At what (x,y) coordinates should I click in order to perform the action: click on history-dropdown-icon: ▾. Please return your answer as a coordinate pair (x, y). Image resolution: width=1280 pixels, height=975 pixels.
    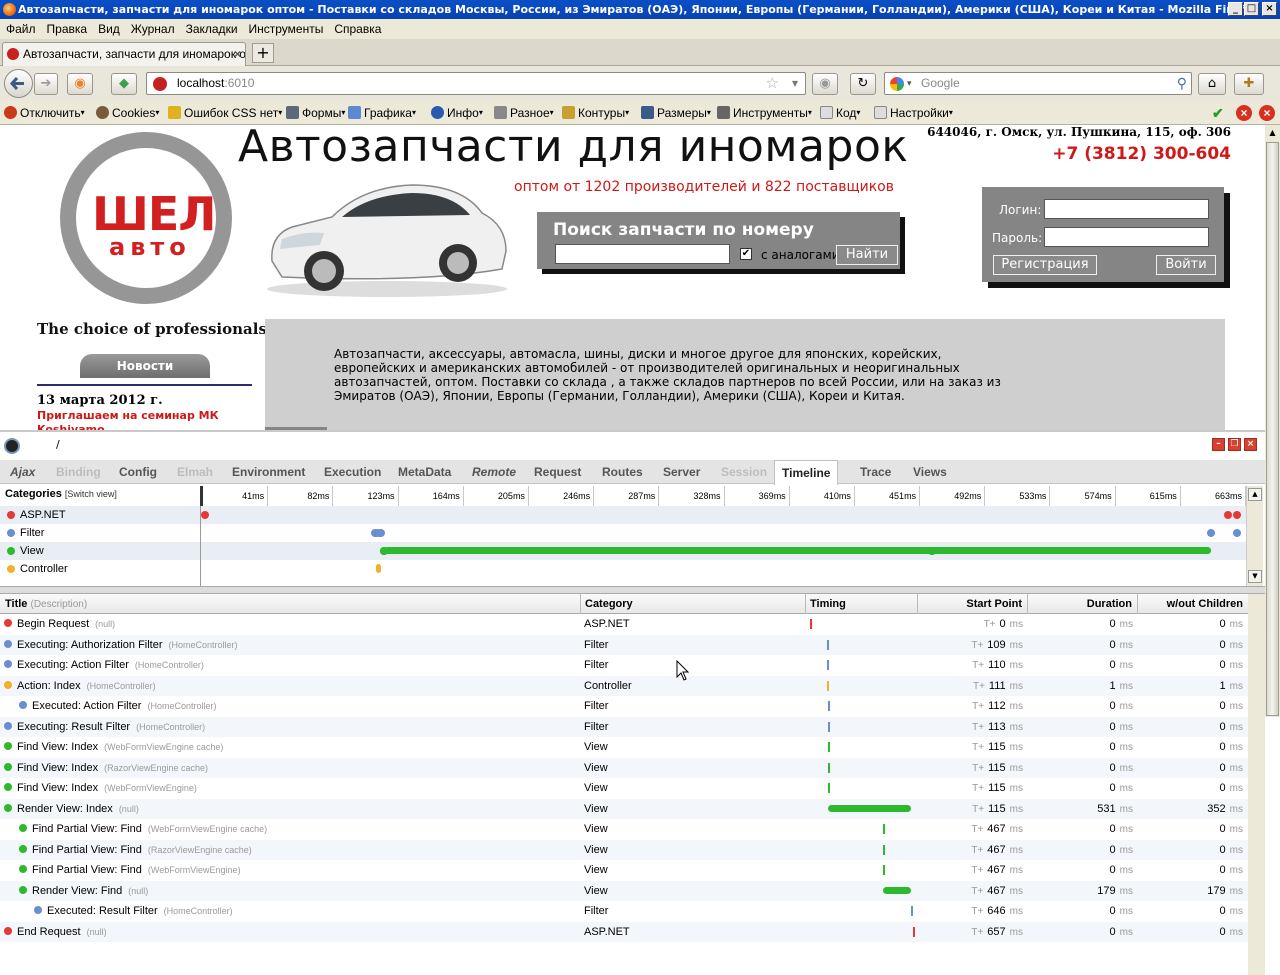
    Looking at the image, I should click on (795, 83).